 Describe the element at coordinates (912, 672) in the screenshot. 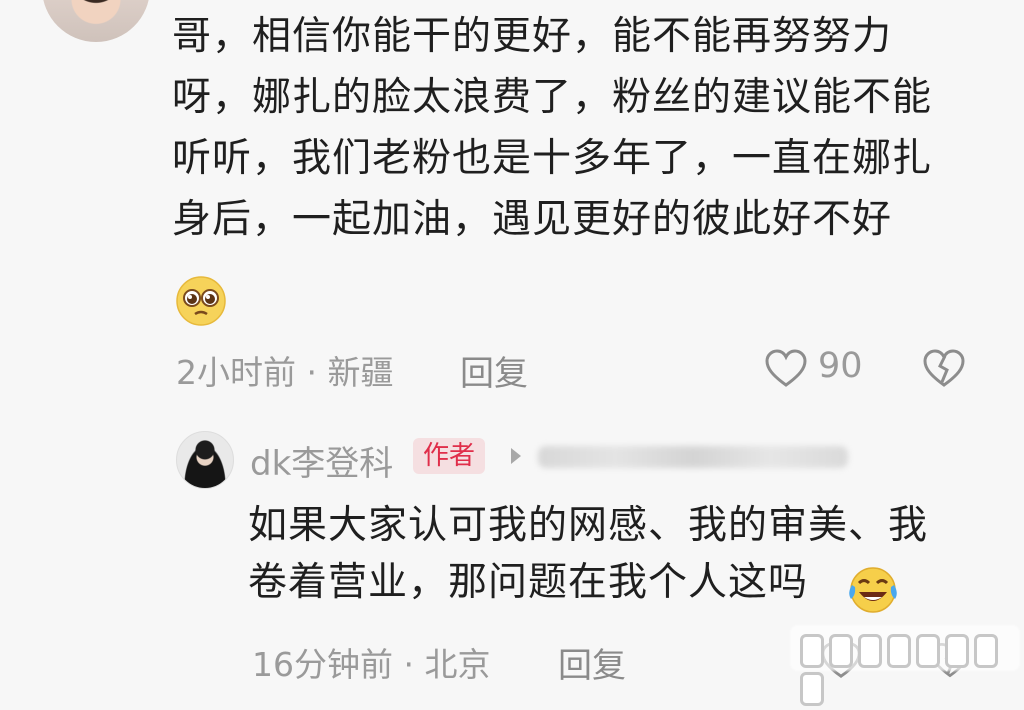

I see `watermark-logo-icon` at that location.